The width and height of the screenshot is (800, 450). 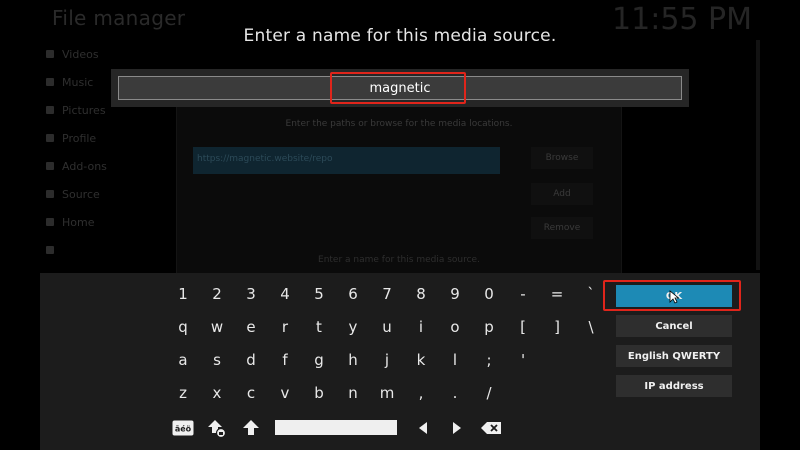 I want to click on arrow-left-icon, so click(x=423, y=428).